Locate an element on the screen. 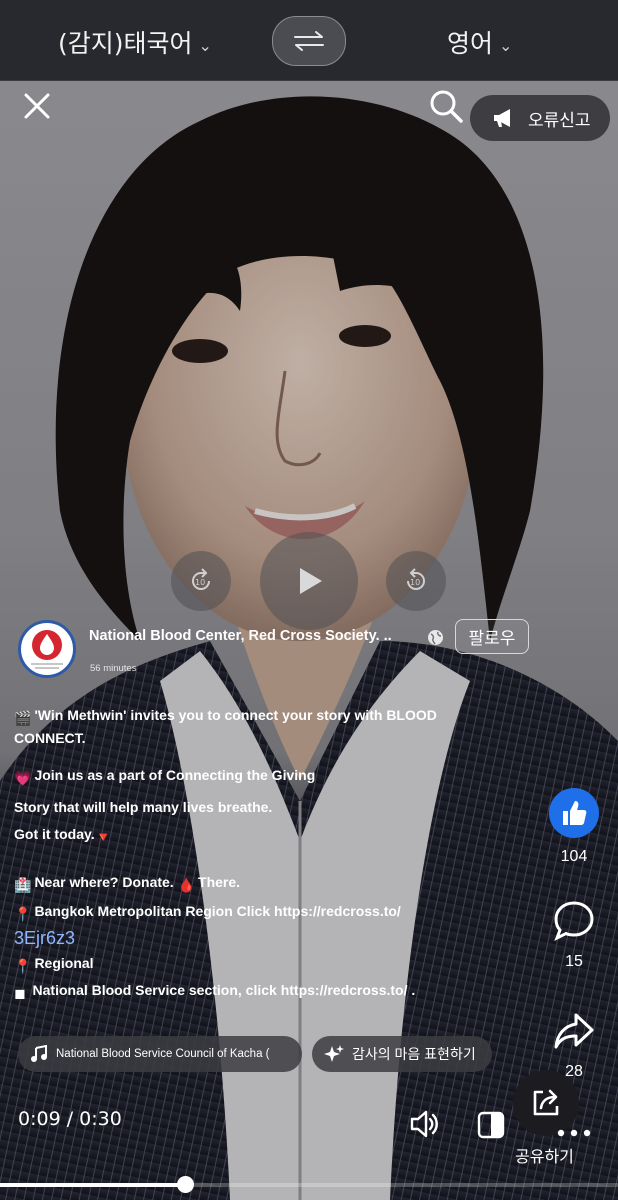 The height and width of the screenshot is (1200, 618). caption-line: Got it today. is located at coordinates (54, 834).